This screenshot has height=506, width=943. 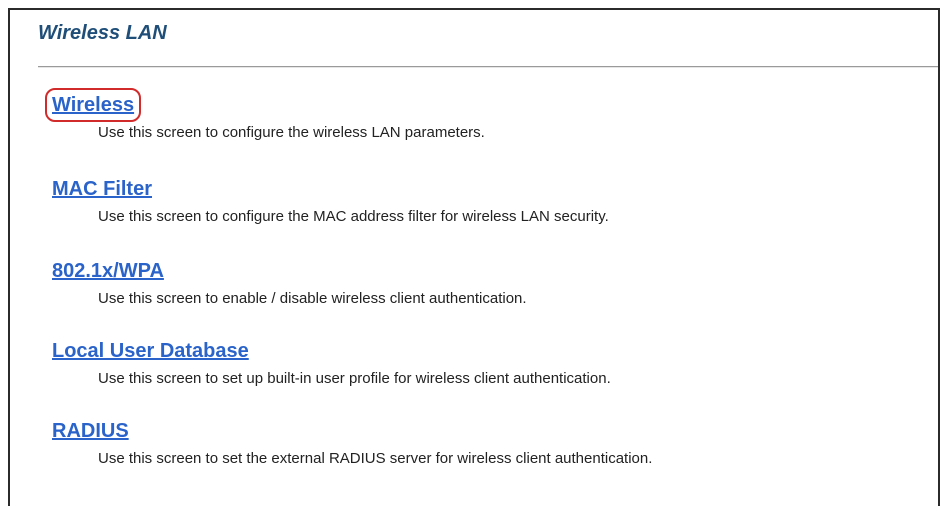 I want to click on mac-filter-link: MAC Filter, so click(x=102, y=189).